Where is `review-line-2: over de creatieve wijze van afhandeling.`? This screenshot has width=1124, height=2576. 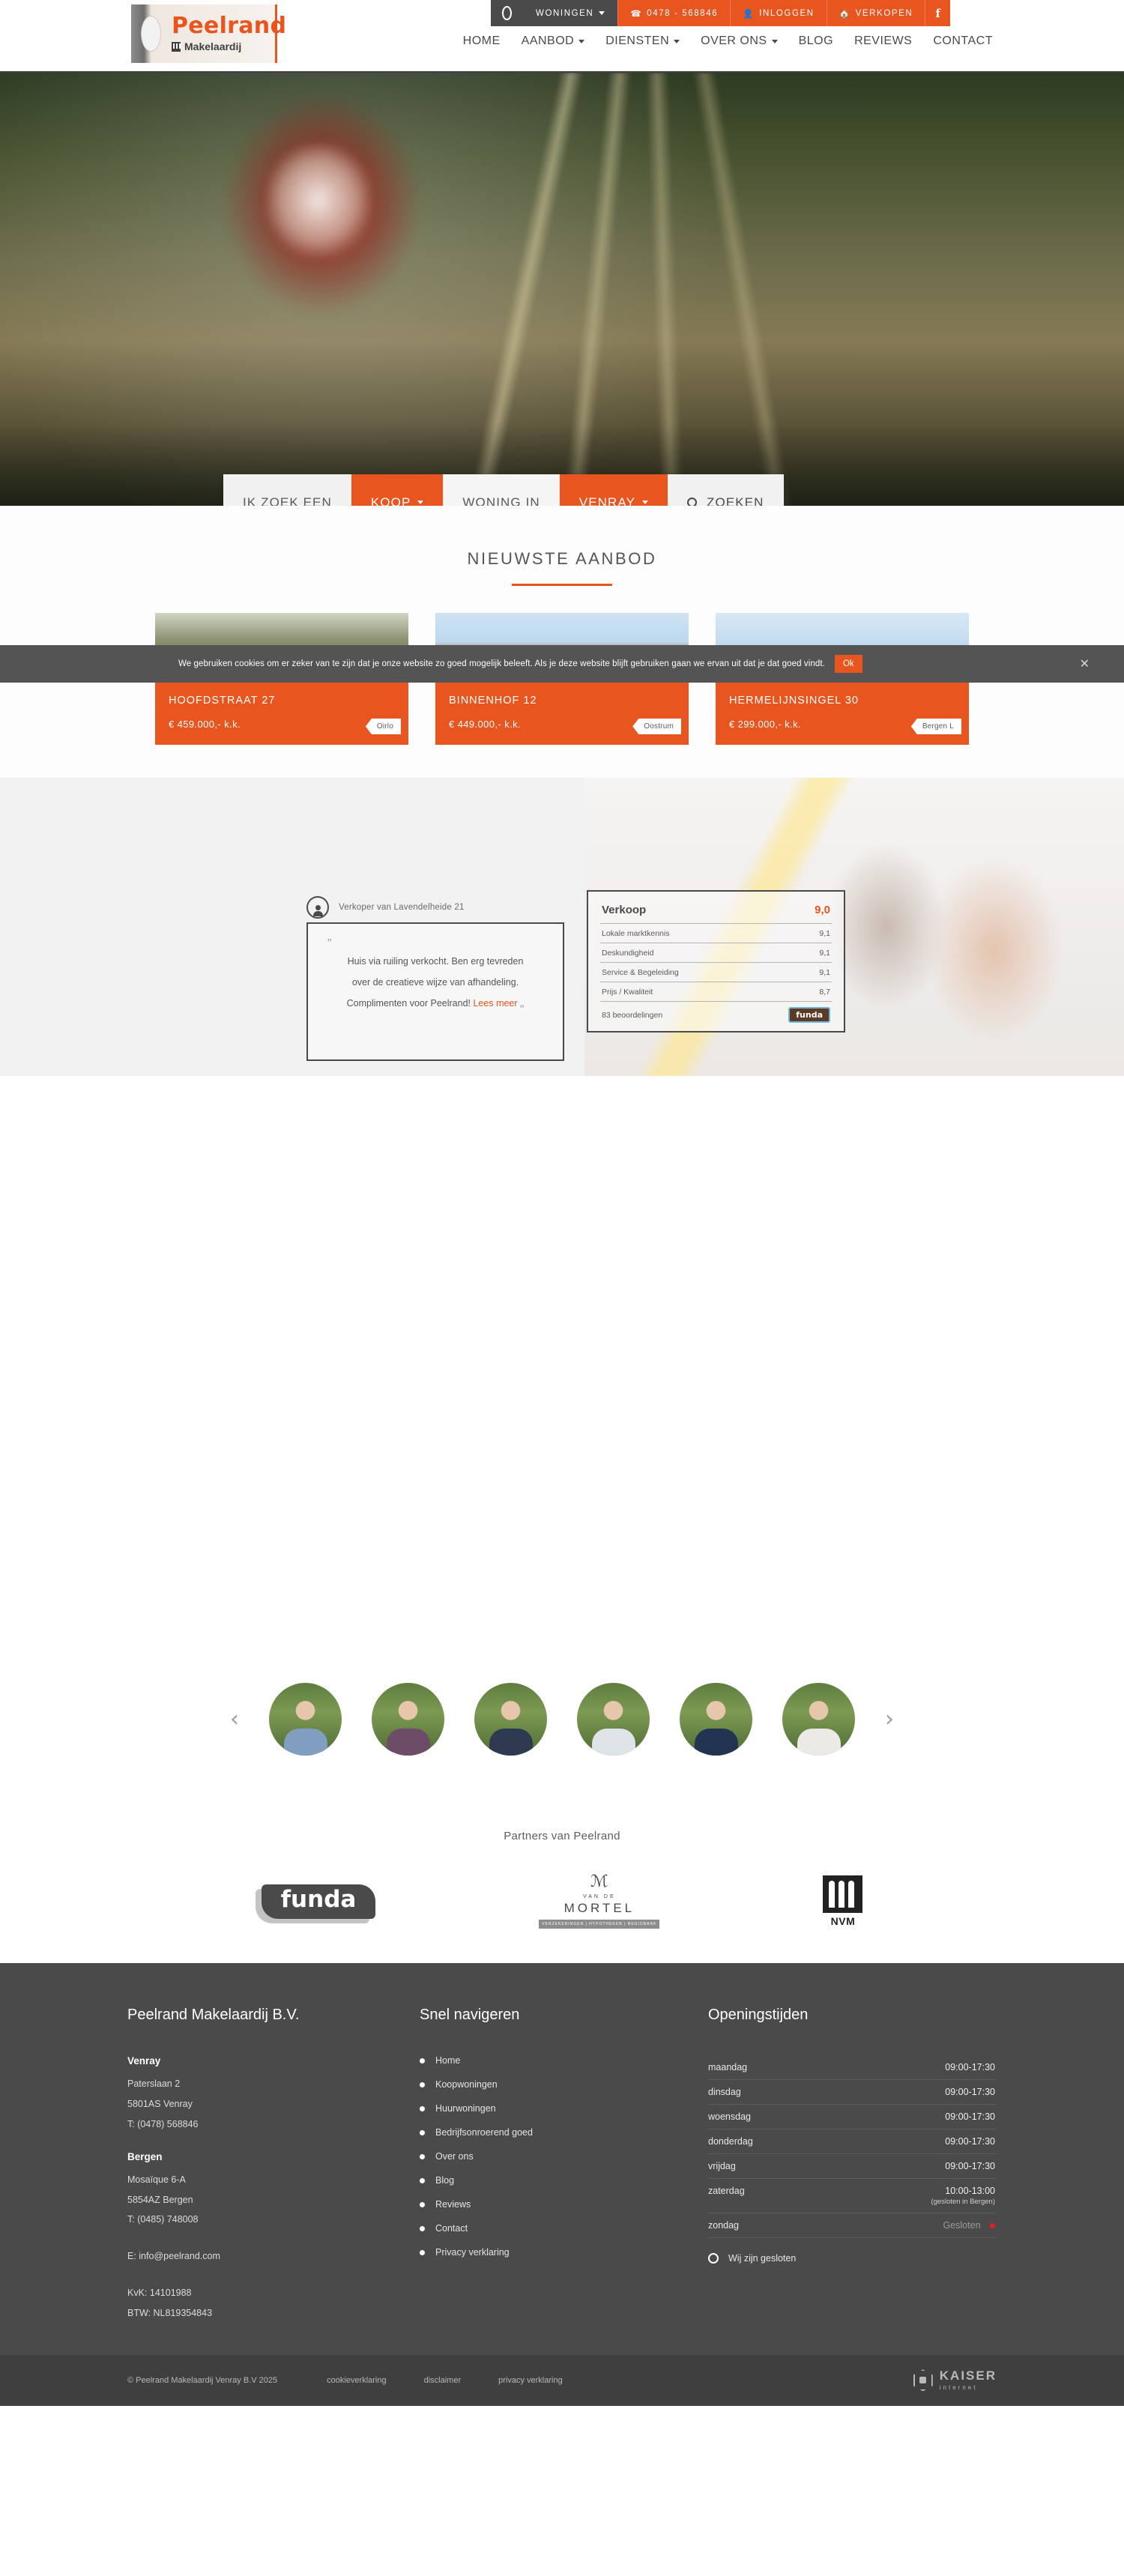
review-line-2: over de creatieve wijze van afhandeling. is located at coordinates (435, 982).